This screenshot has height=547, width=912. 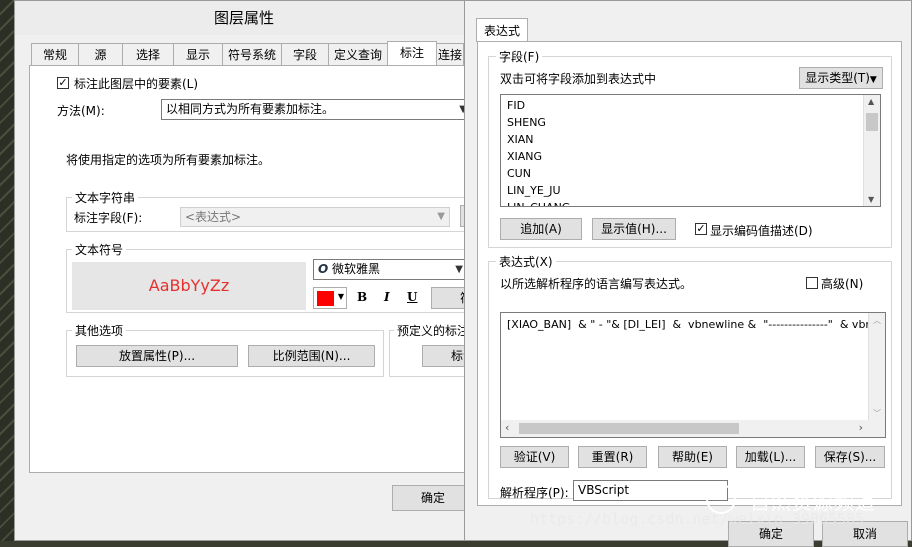 I want to click on label-field-select: <表达式> ▼, so click(x=315, y=217).